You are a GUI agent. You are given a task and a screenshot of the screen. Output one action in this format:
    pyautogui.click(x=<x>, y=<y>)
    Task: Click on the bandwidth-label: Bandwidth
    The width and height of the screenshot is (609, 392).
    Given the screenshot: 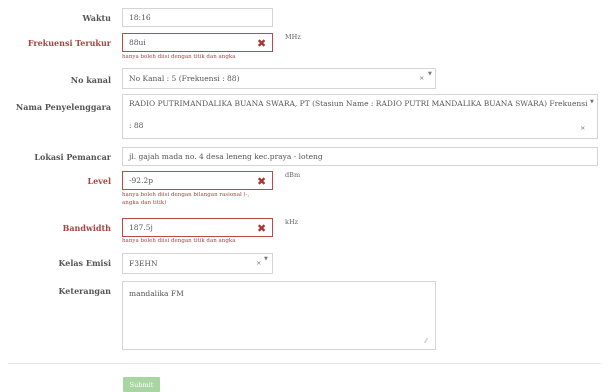 What is the action you would take?
    pyautogui.click(x=86, y=228)
    